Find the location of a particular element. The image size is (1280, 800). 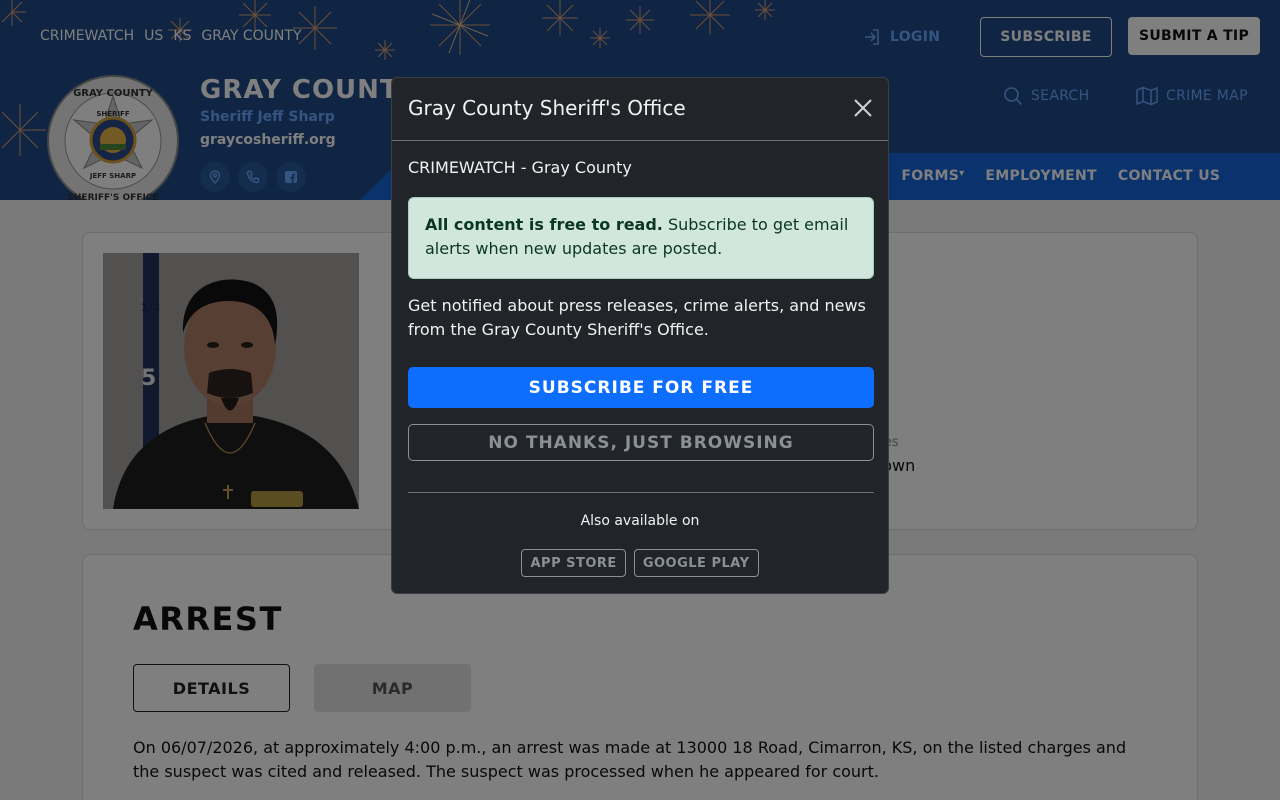

modal-title: Gray County Sheriff's Office is located at coordinates (547, 108).